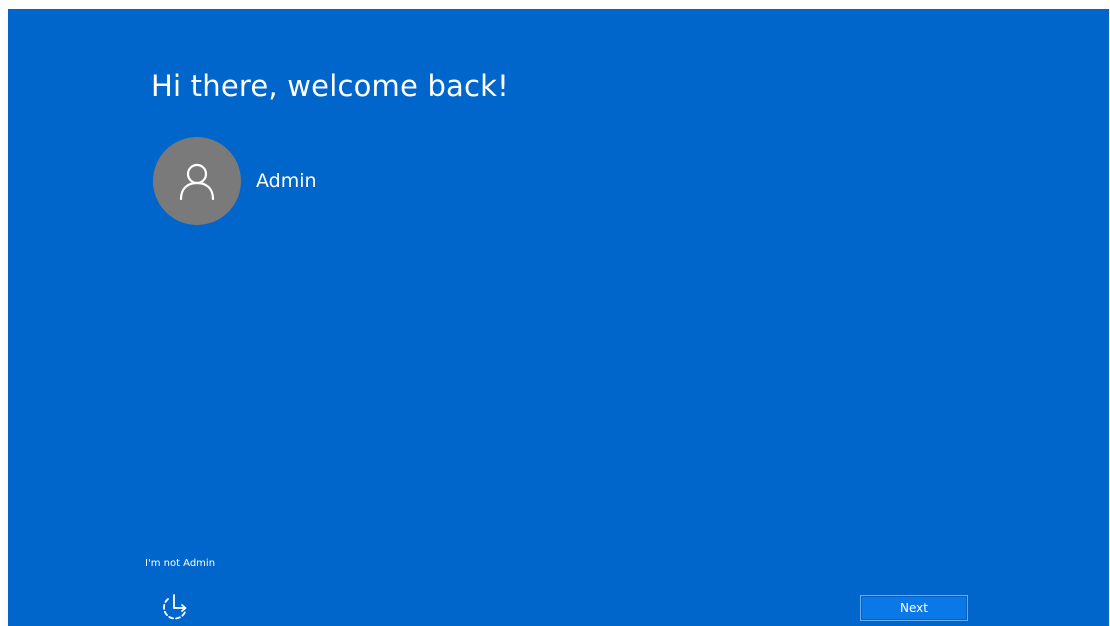 Image resolution: width=1110 pixels, height=626 pixels. I want to click on not-user-link: I'm not Admin, so click(180, 563).